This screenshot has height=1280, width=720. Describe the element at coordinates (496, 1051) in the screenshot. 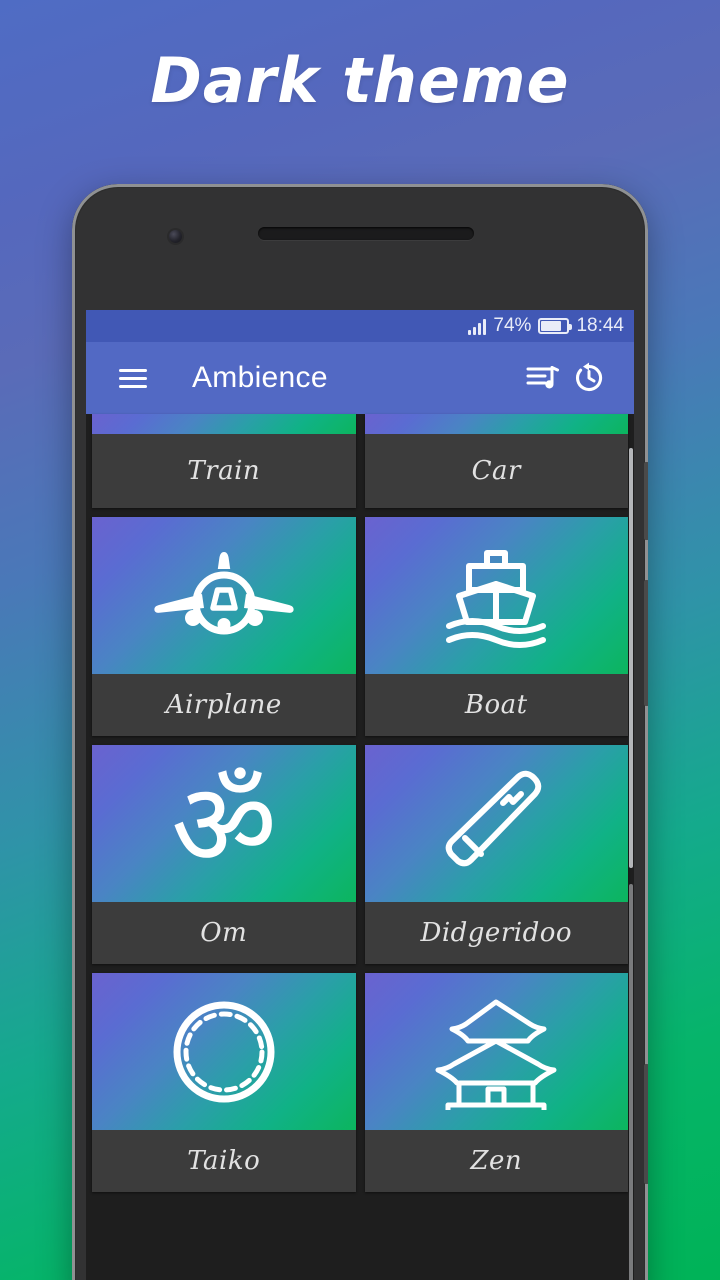

I see `pagoda-icon` at that location.